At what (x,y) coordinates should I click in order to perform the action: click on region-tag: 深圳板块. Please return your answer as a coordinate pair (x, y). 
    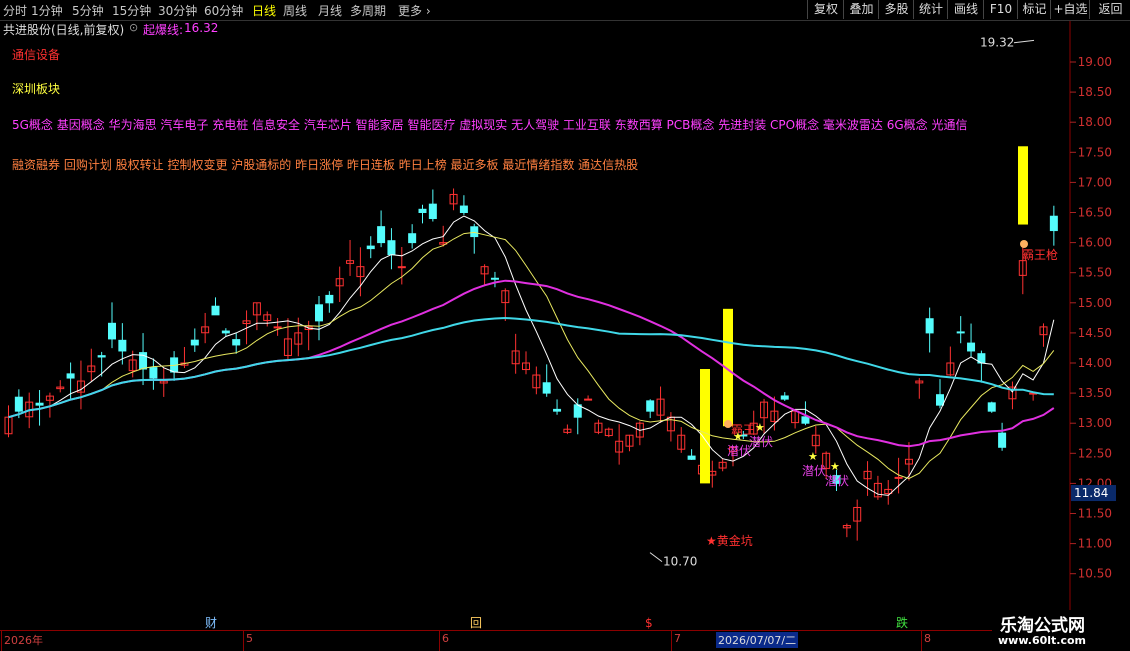
    Looking at the image, I should click on (36, 89).